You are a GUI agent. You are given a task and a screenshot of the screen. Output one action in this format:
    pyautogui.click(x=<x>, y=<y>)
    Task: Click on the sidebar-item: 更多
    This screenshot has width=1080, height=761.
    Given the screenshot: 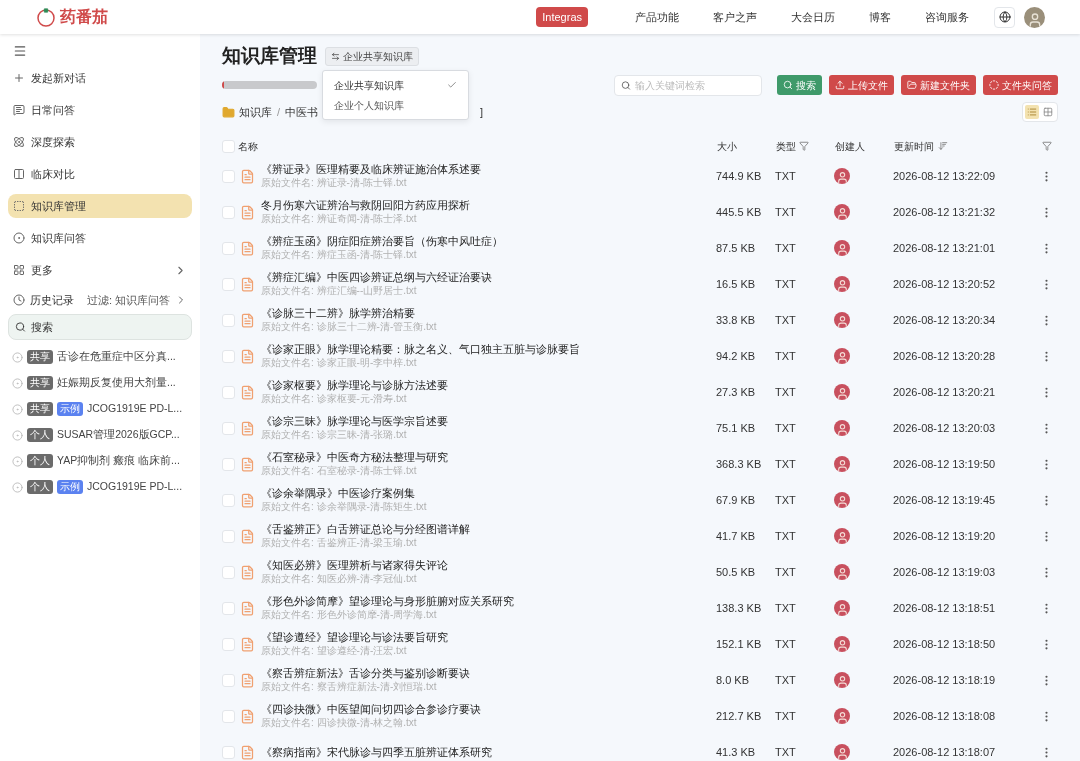 What is the action you would take?
    pyautogui.click(x=100, y=270)
    